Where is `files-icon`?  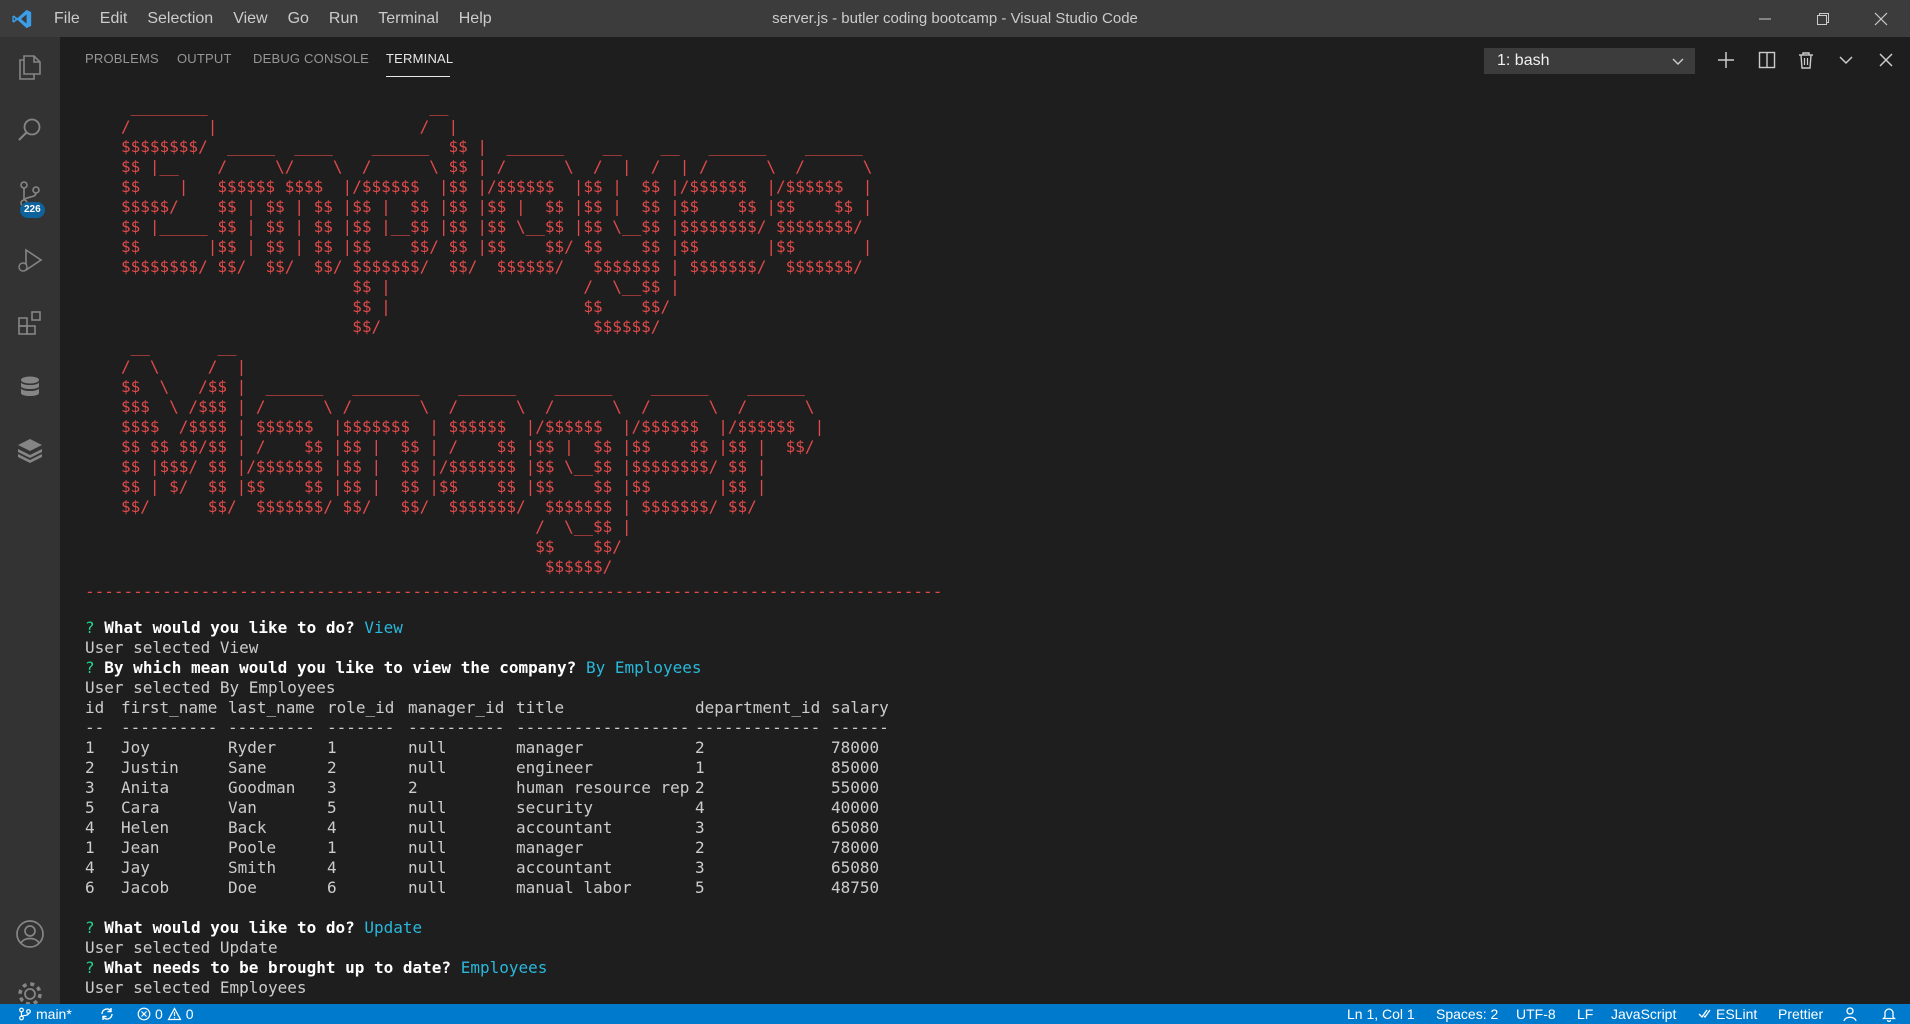
files-icon is located at coordinates (30, 67).